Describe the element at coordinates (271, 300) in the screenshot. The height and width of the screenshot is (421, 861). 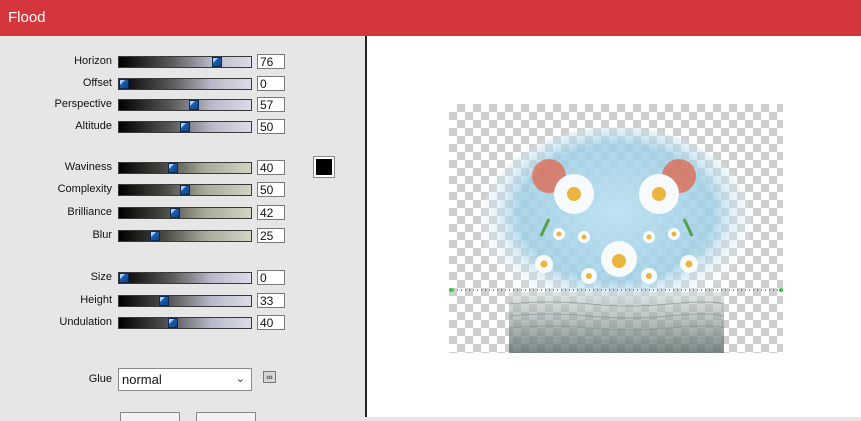
I see `height-value-input: 33` at that location.